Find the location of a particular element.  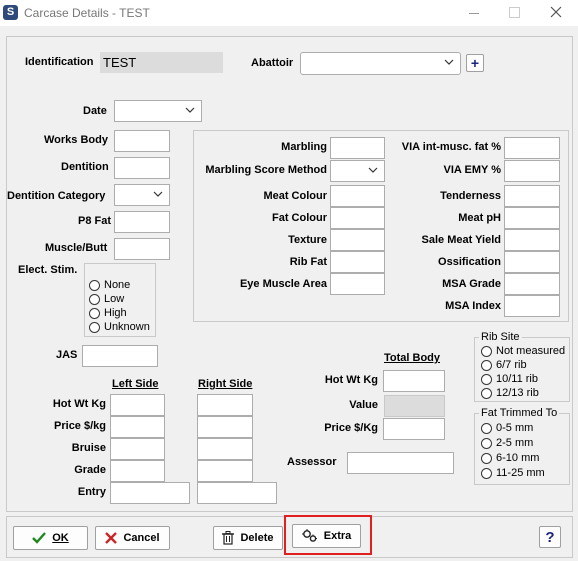

fat-trimmed-option-0-5: 0-5 mm is located at coordinates (507, 428).